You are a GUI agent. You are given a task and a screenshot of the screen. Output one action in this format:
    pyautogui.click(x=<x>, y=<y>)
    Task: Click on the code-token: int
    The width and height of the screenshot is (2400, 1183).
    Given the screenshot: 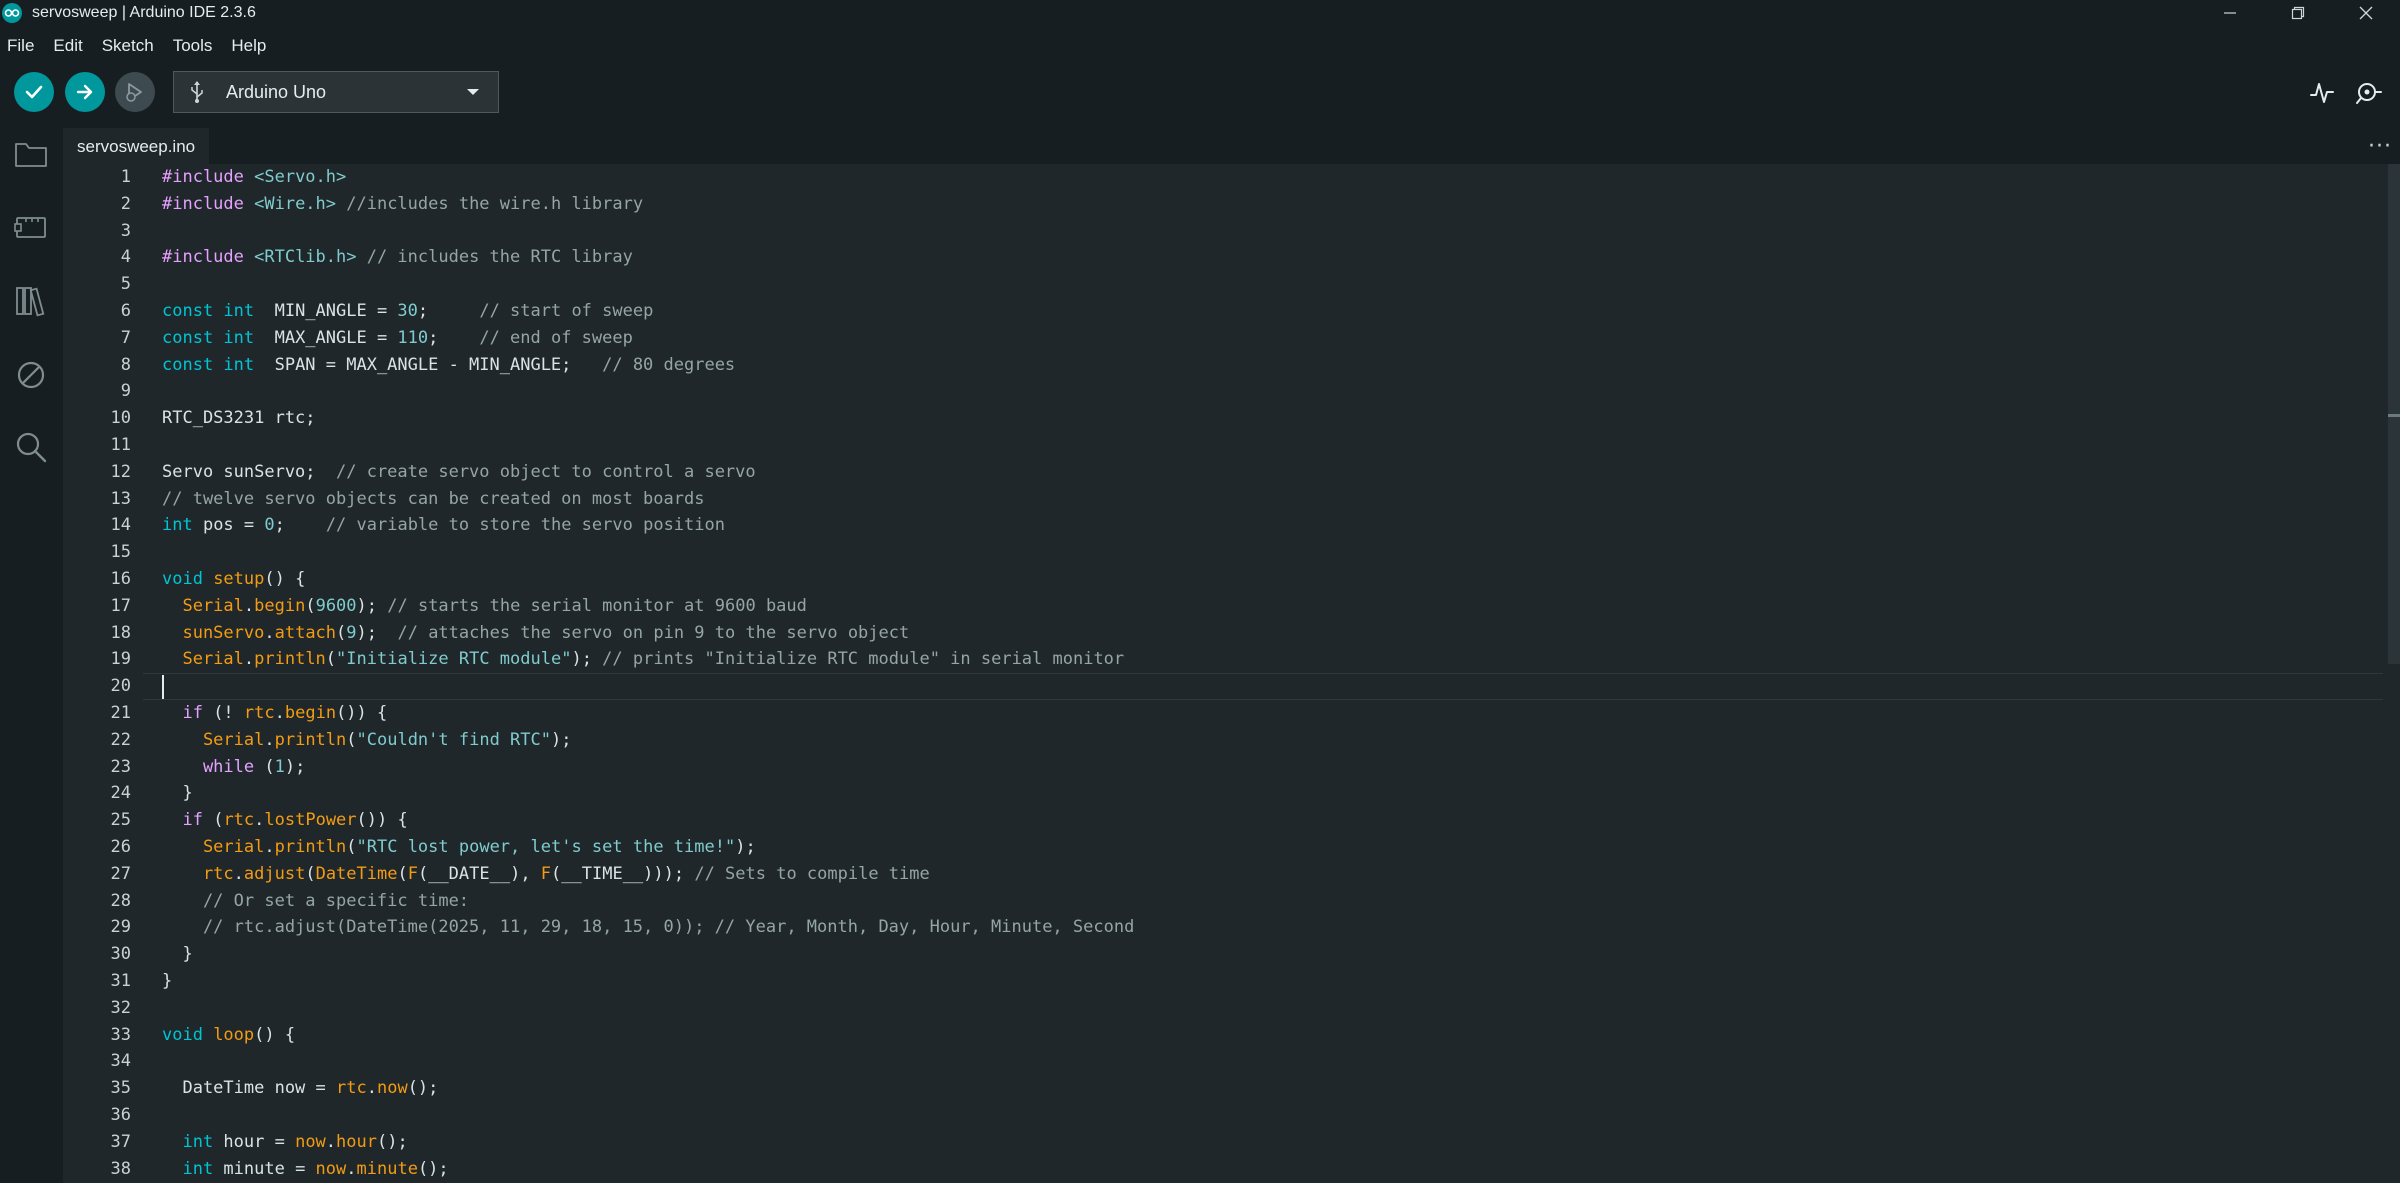 What is the action you would take?
    pyautogui.click(x=177, y=525)
    